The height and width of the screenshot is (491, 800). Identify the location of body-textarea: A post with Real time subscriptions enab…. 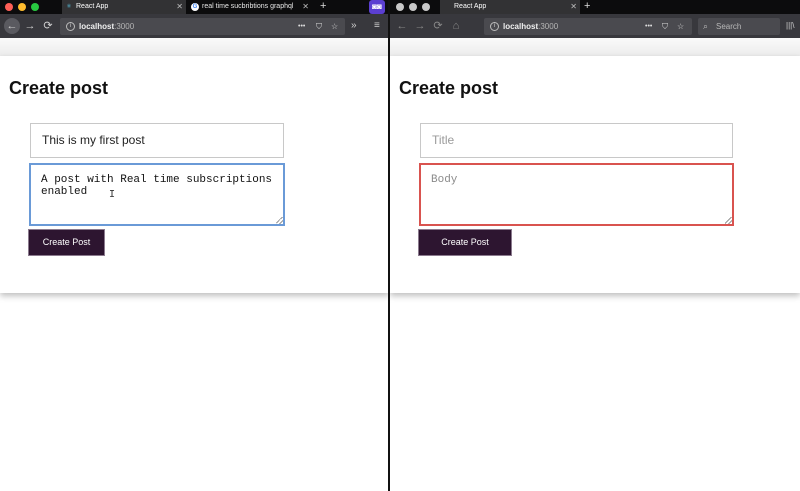
(157, 194).